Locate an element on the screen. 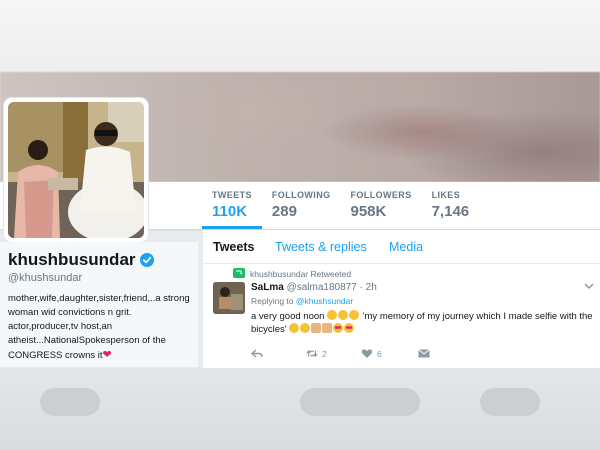 The width and height of the screenshot is (600, 450). profile-avatar-frame is located at coordinates (76, 170).